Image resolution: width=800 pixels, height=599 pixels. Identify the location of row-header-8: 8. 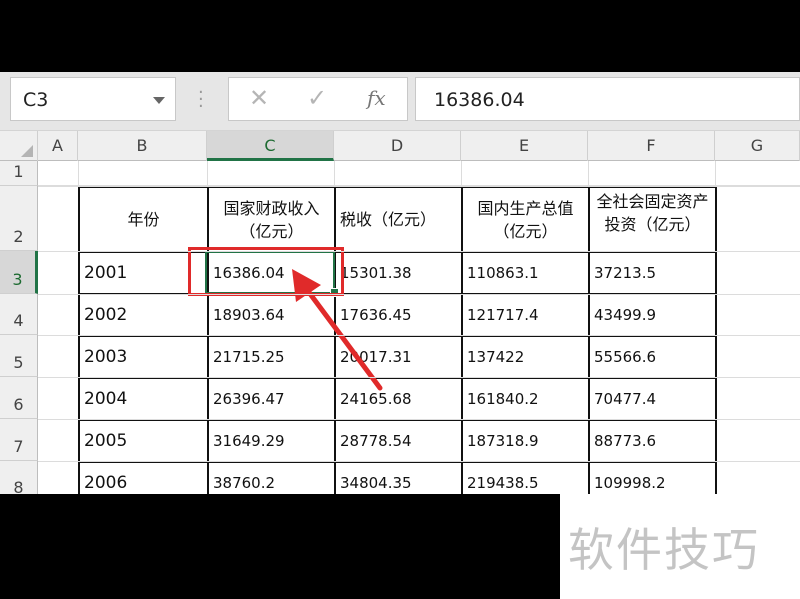
(19, 477).